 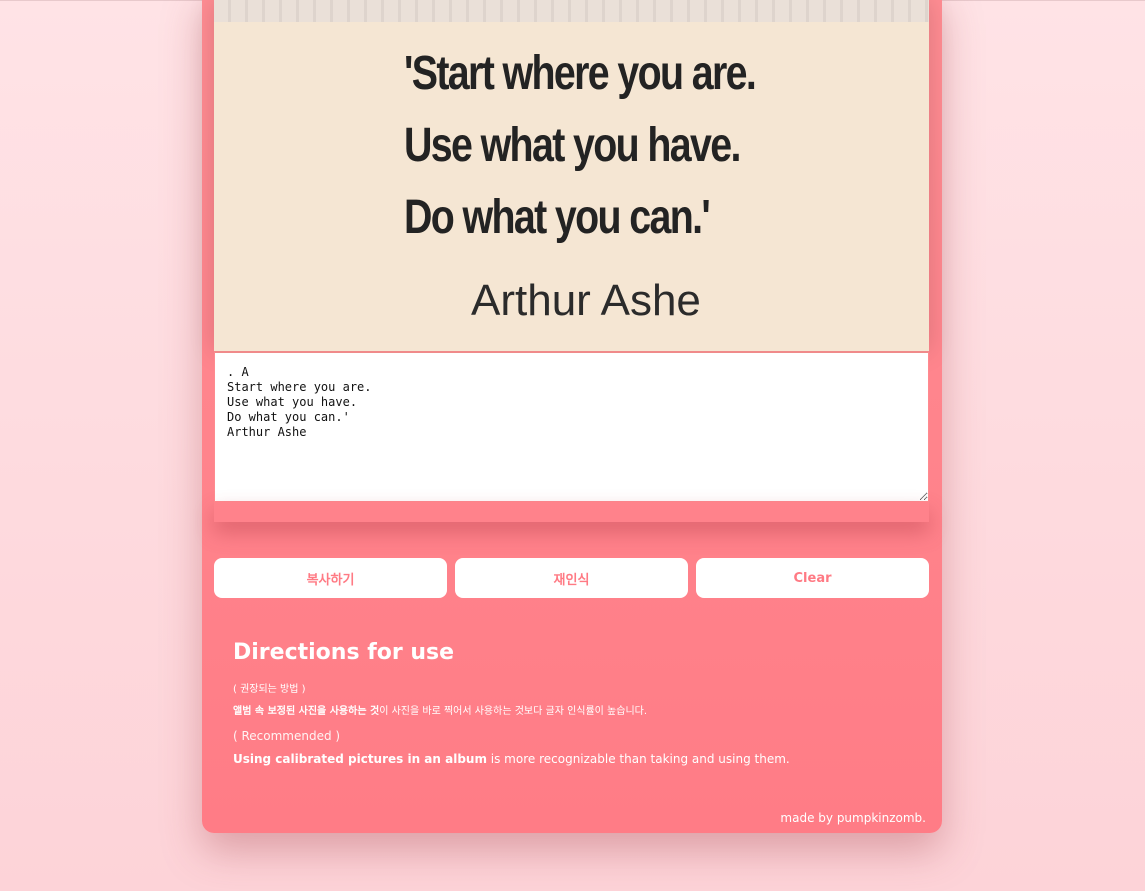 I want to click on directions-title: Directions for use, so click(x=344, y=652).